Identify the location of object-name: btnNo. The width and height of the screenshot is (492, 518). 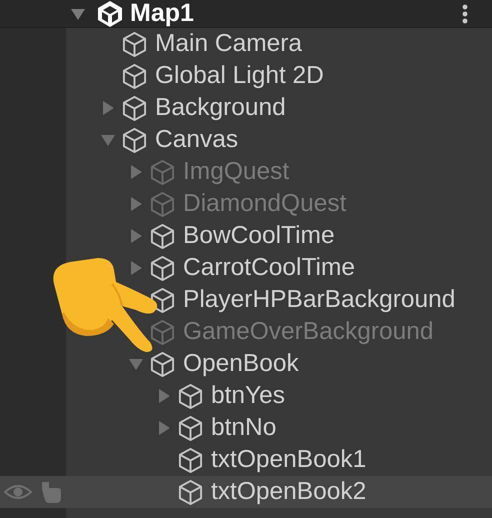
(243, 428).